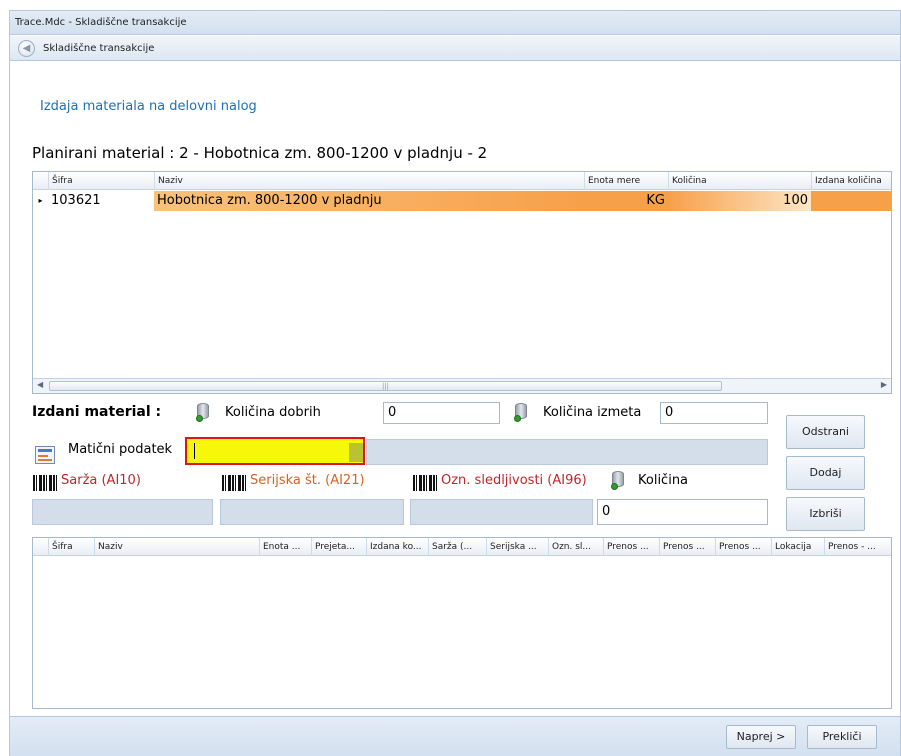  What do you see at coordinates (45, 455) in the screenshot?
I see `master-data-icon` at bounding box center [45, 455].